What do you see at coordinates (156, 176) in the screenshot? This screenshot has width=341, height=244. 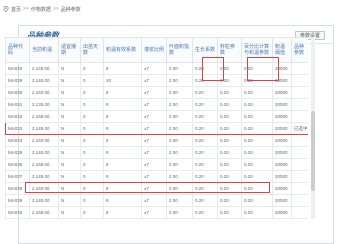 I see `table-row: MA037 2,145.00 N 0 8 ±7 2.00 0.20 0.20 0.20 20000` at bounding box center [156, 176].